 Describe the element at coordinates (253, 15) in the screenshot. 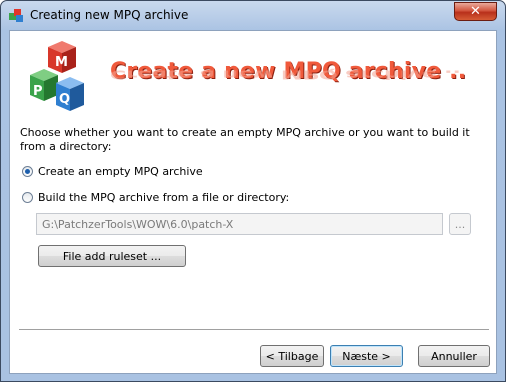

I see `title-bar: Creating new MPQ archive ✕` at that location.